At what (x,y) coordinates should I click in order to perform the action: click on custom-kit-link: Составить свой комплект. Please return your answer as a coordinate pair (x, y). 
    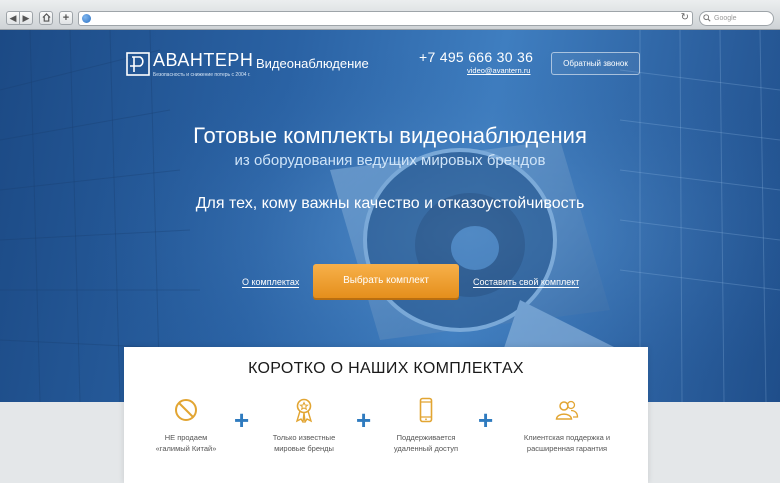
    Looking at the image, I should click on (526, 282).